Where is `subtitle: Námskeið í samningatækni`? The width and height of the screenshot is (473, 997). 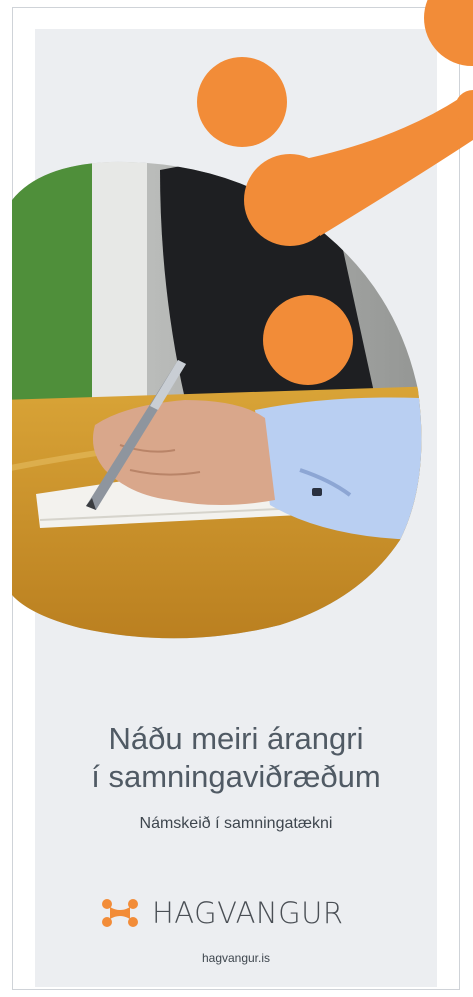
subtitle: Námskeið í samningatækni is located at coordinates (236, 823).